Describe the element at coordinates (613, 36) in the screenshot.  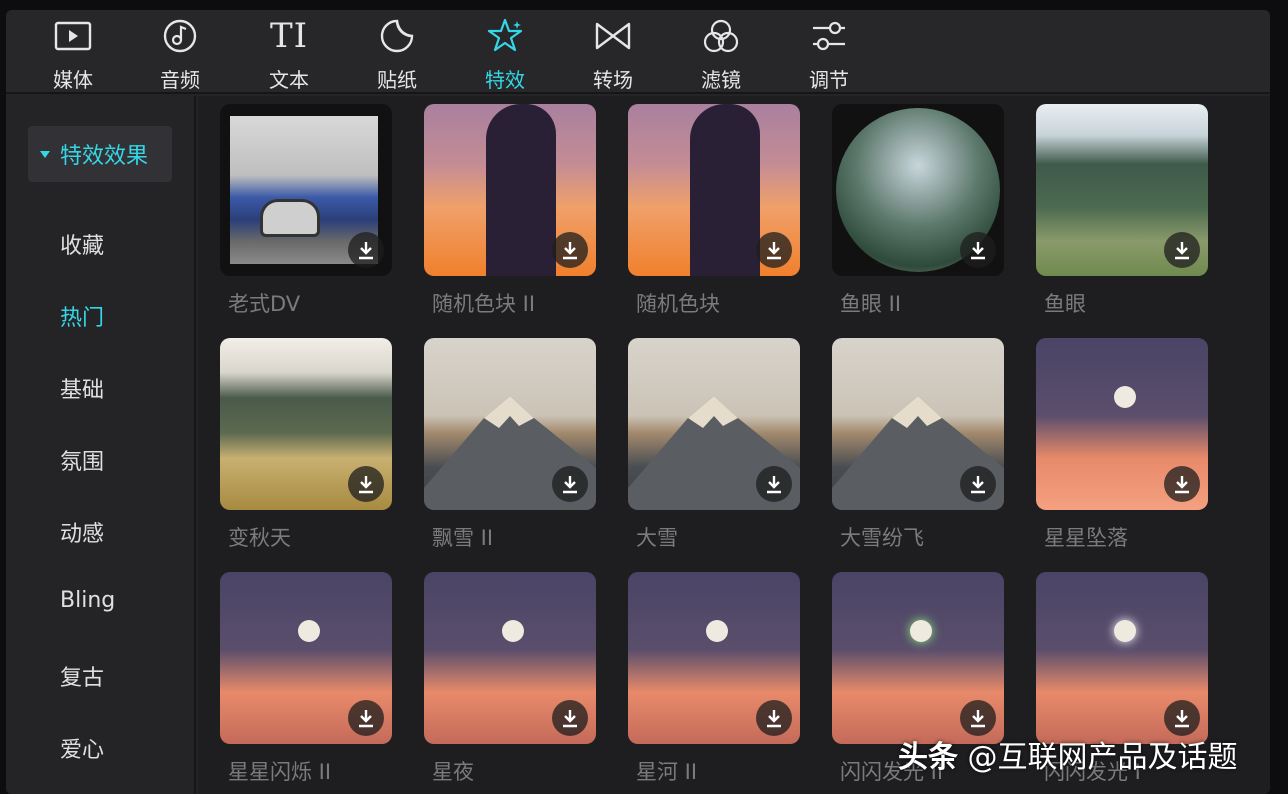
I see `transition-icon` at that location.